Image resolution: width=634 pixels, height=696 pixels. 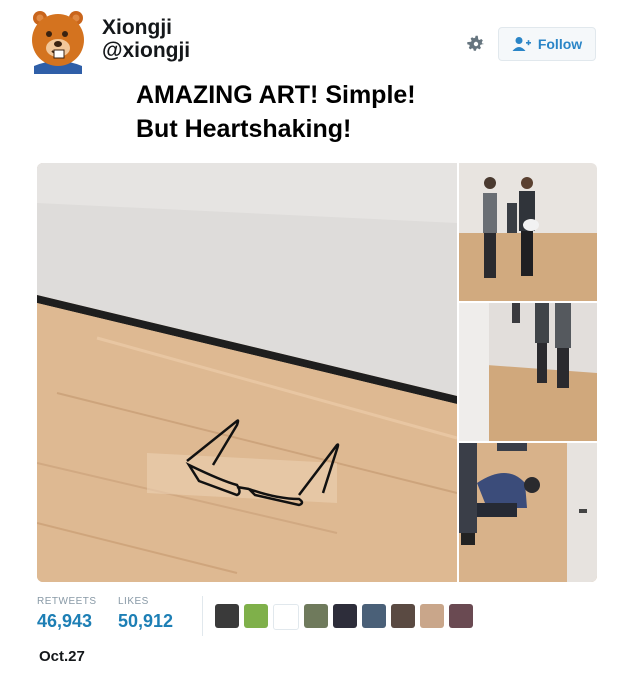 I want to click on follow-label: Follow, so click(x=560, y=44).